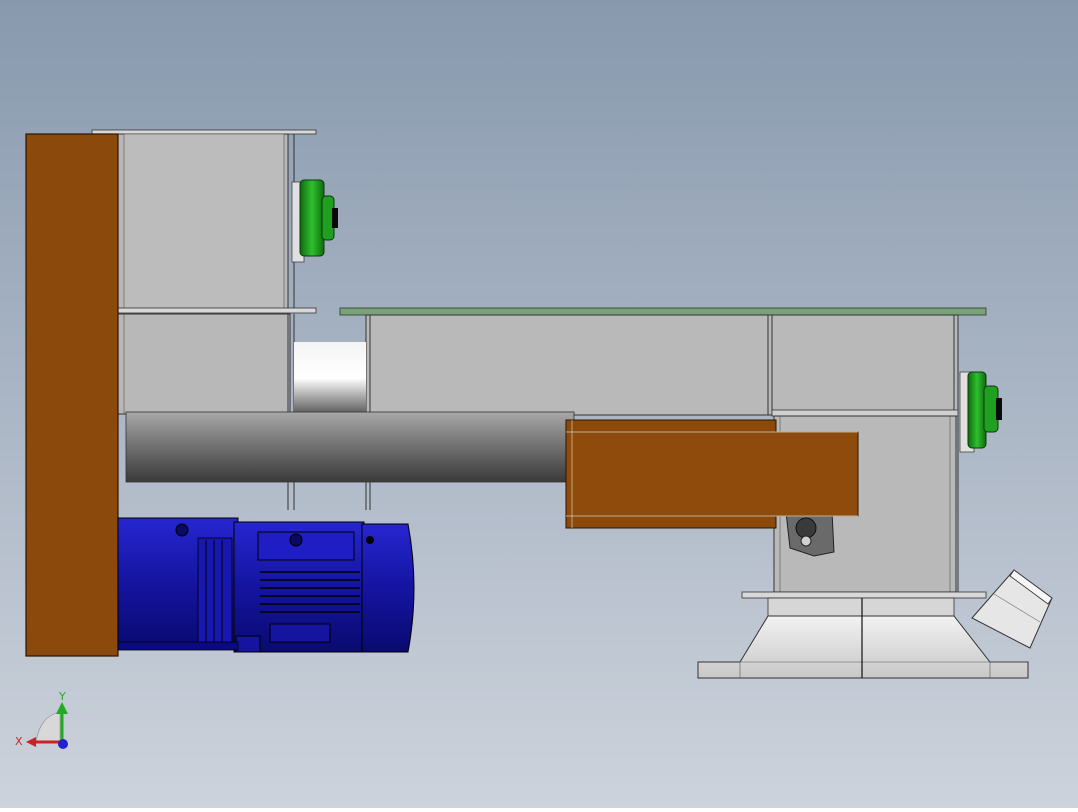 Image resolution: width=1078 pixels, height=812 pixels. What do you see at coordinates (350, 447) in the screenshot?
I see `screw-tube` at bounding box center [350, 447].